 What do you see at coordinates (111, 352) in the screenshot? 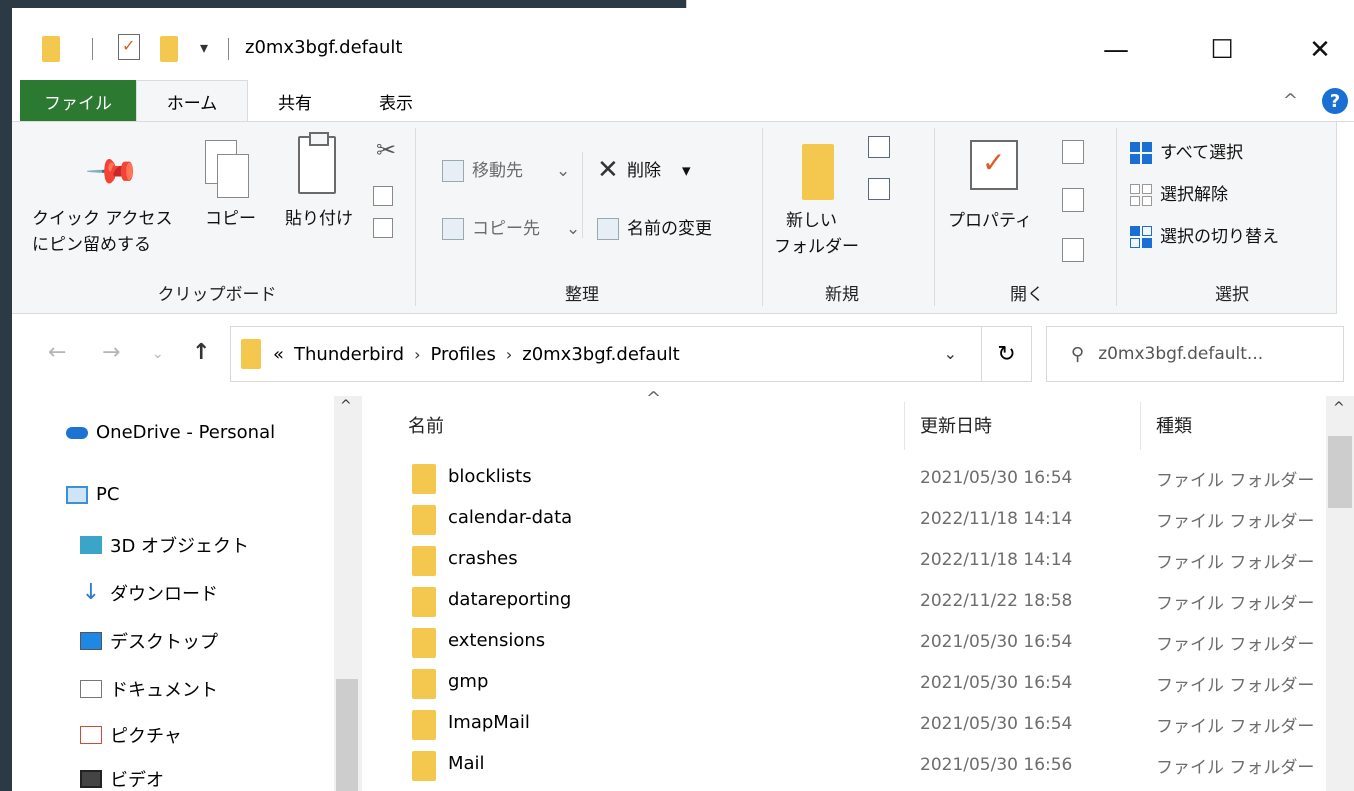
I see `forward-icon: →` at bounding box center [111, 352].